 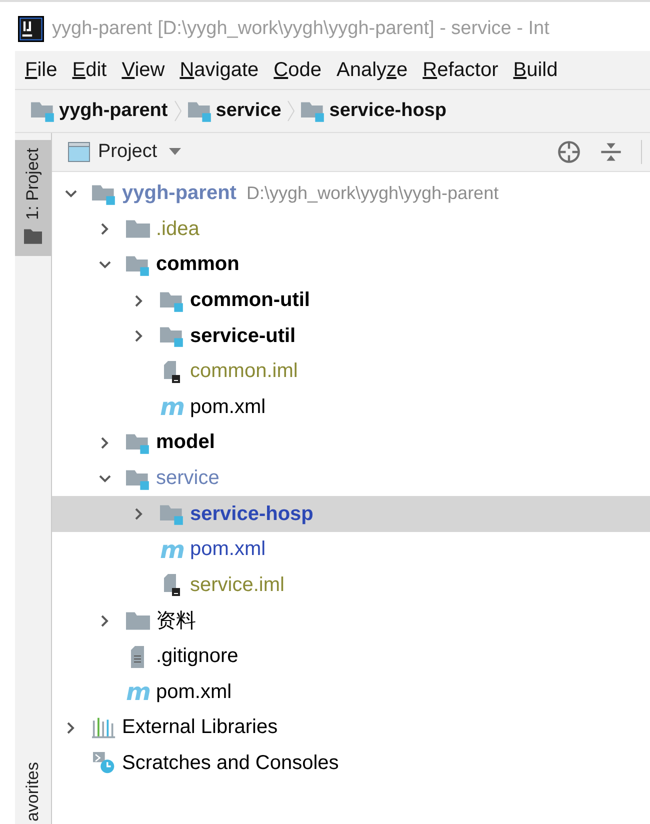 I want to click on panel-title: Project, so click(x=128, y=152).